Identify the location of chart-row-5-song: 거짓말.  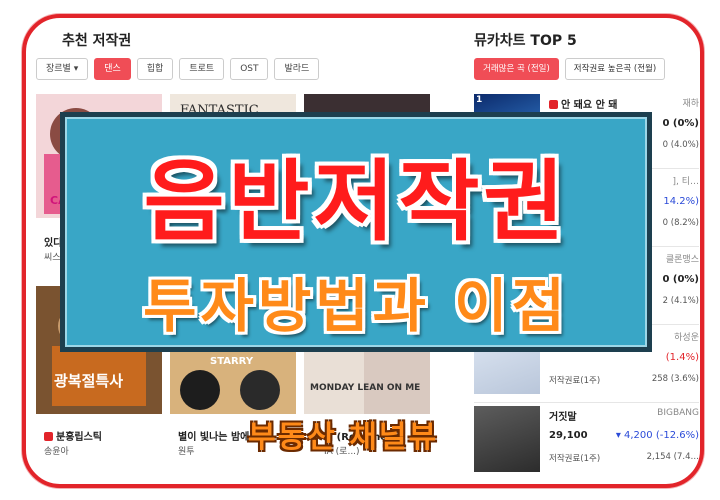
(563, 417).